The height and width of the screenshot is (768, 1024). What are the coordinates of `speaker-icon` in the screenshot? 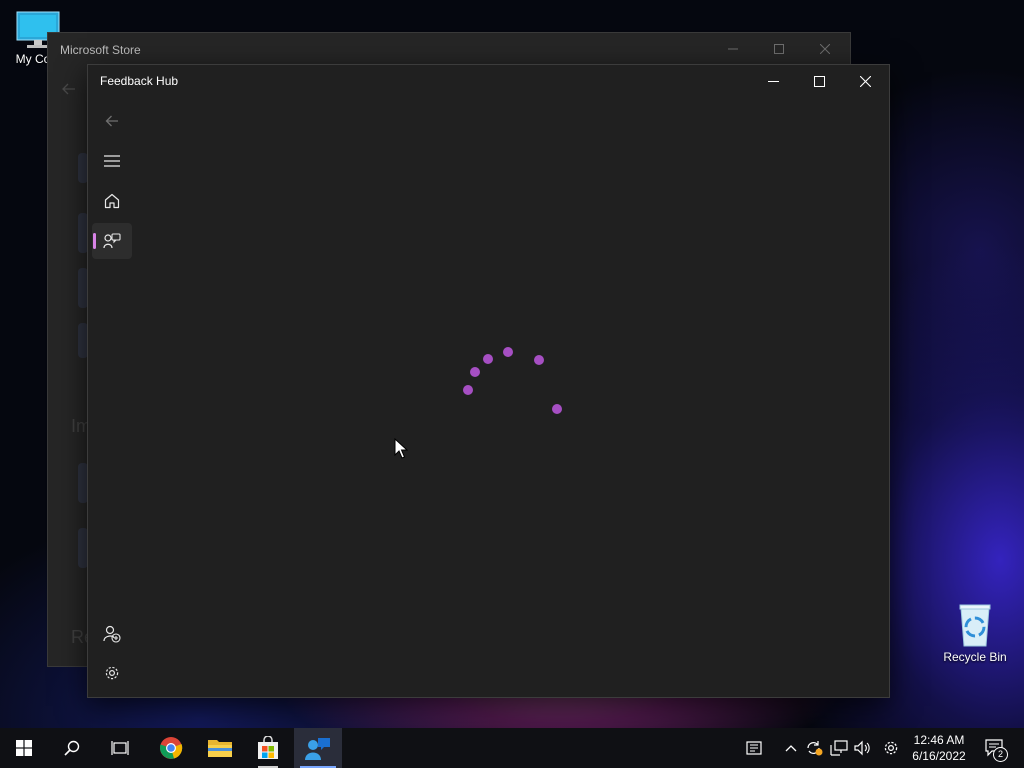 It's located at (862, 748).